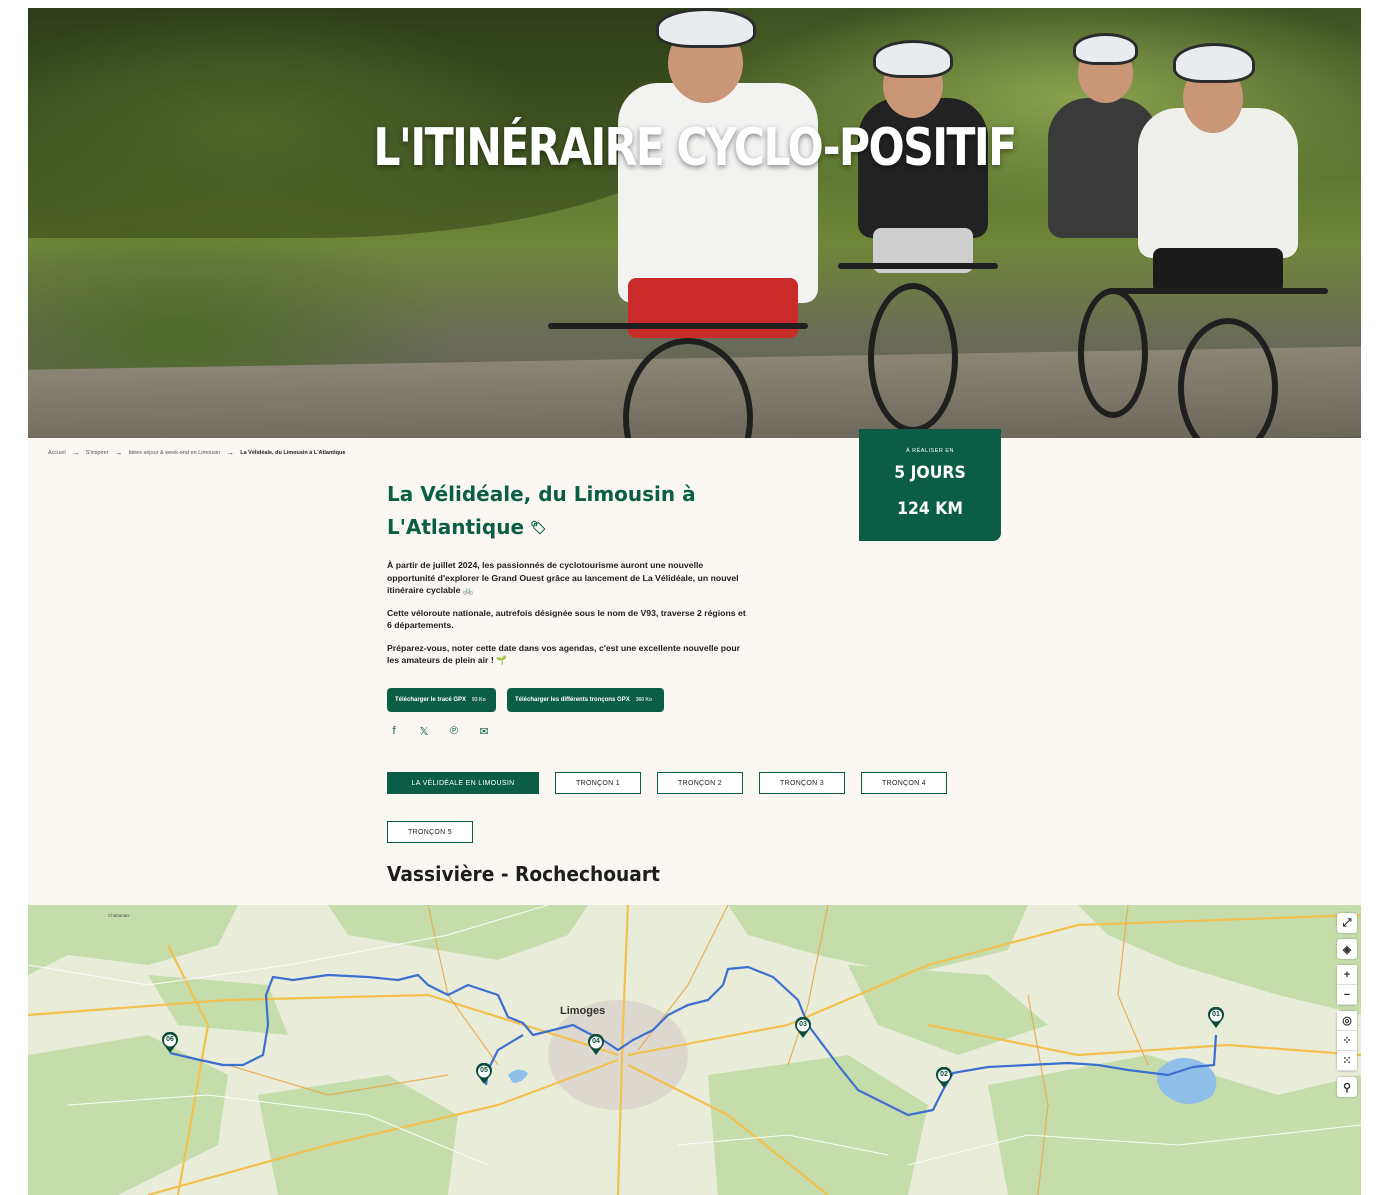 The width and height of the screenshot is (1383, 1195). I want to click on map-marker-label: 04, so click(596, 1041).